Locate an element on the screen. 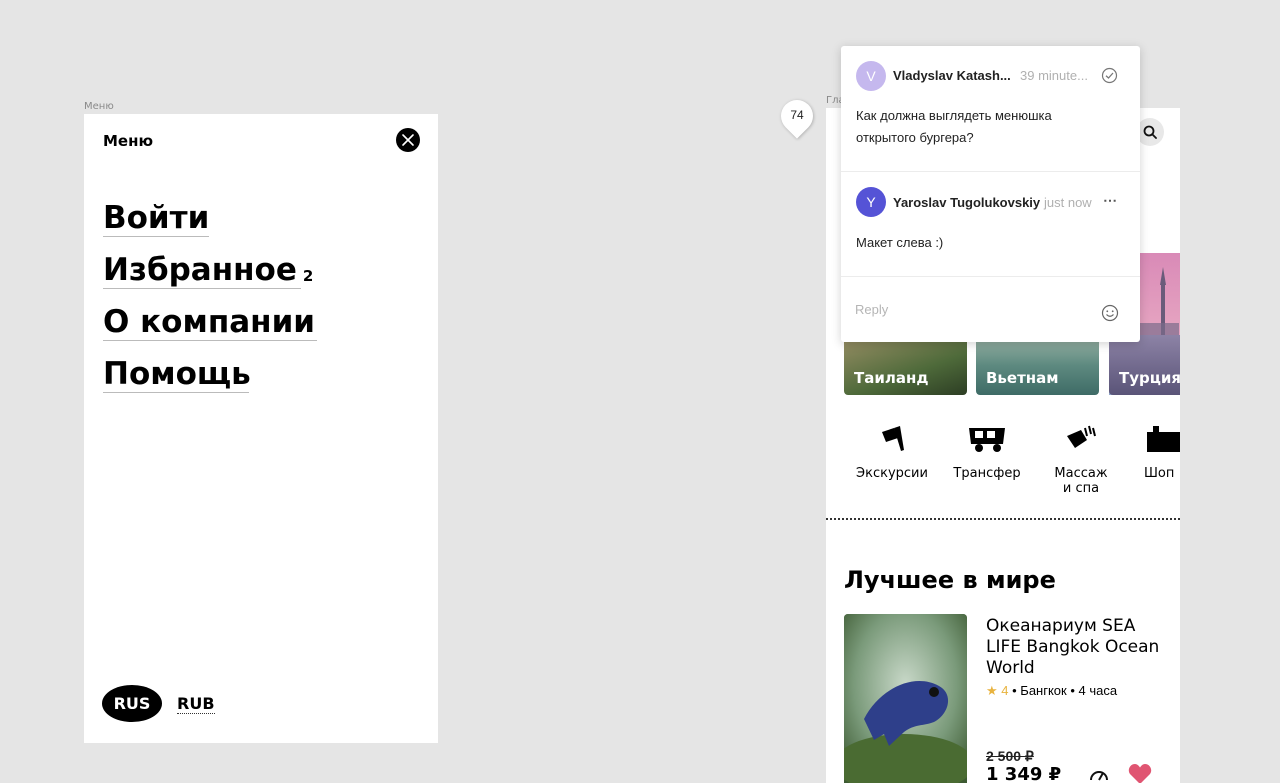  menu-item-label: Войти is located at coordinates (156, 218).